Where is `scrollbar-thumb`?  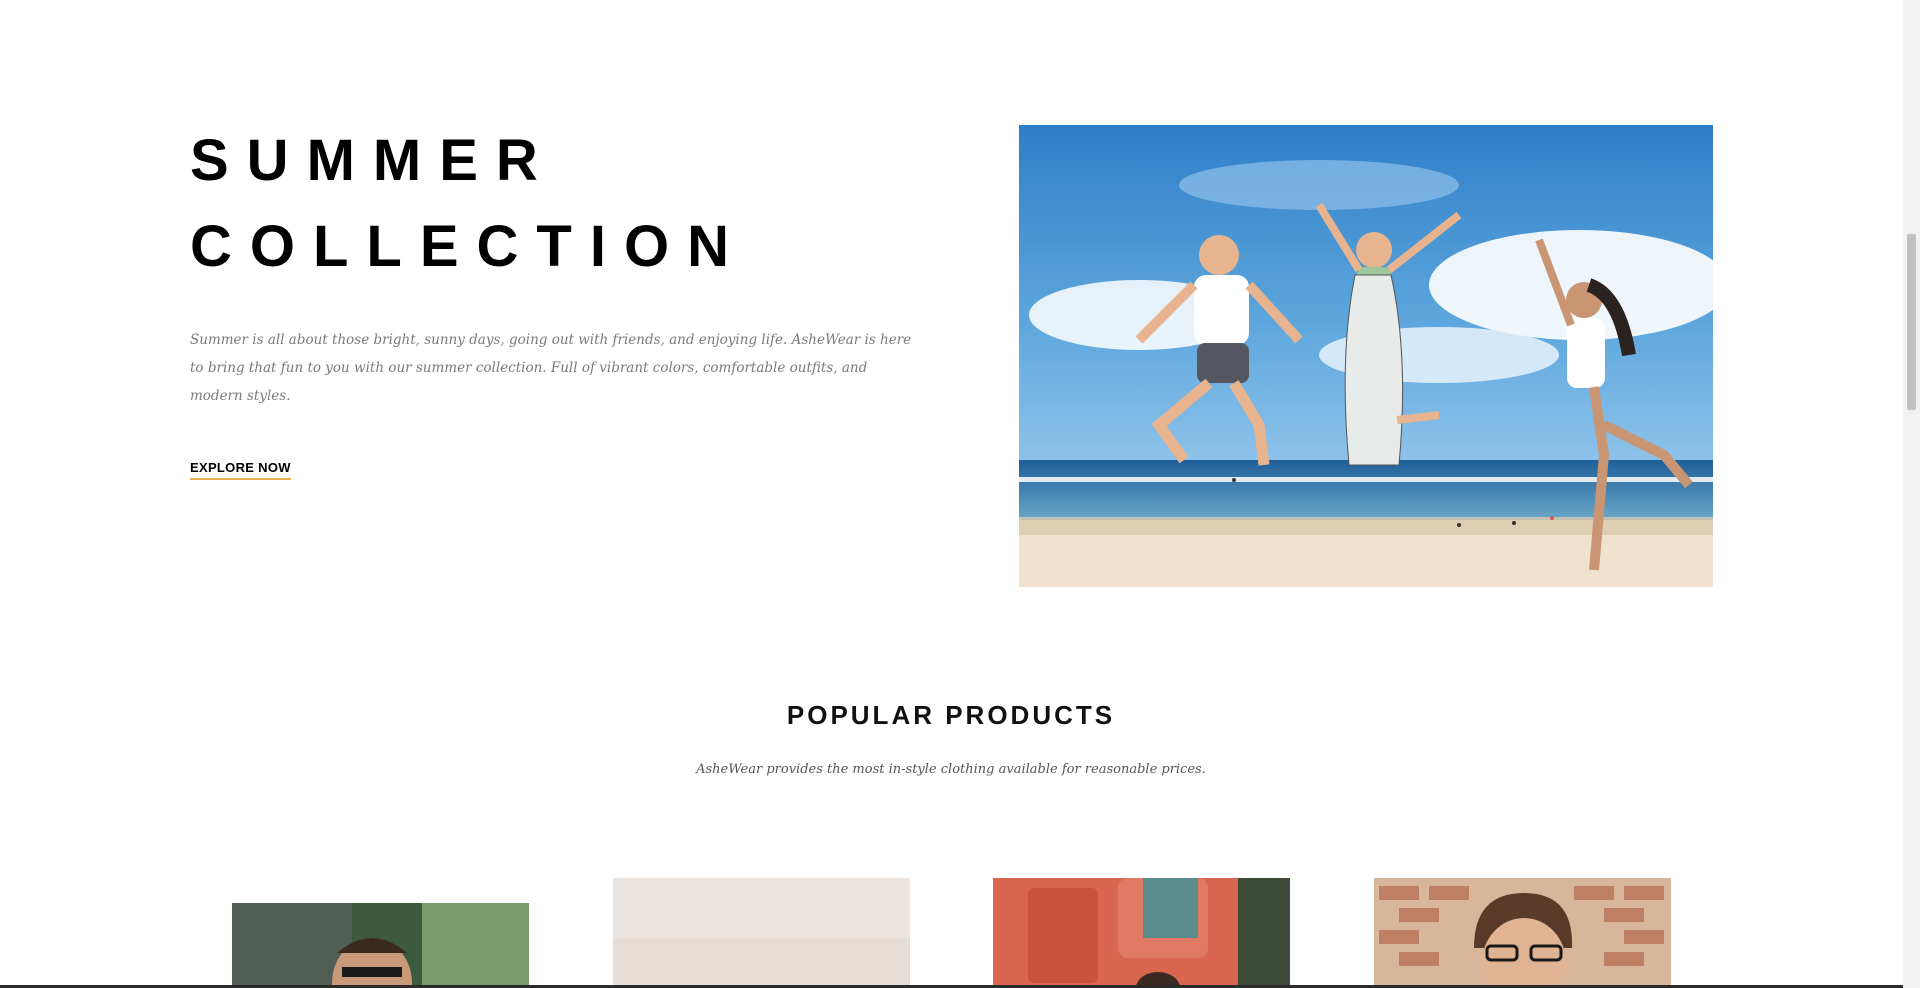 scrollbar-thumb is located at coordinates (1911, 322).